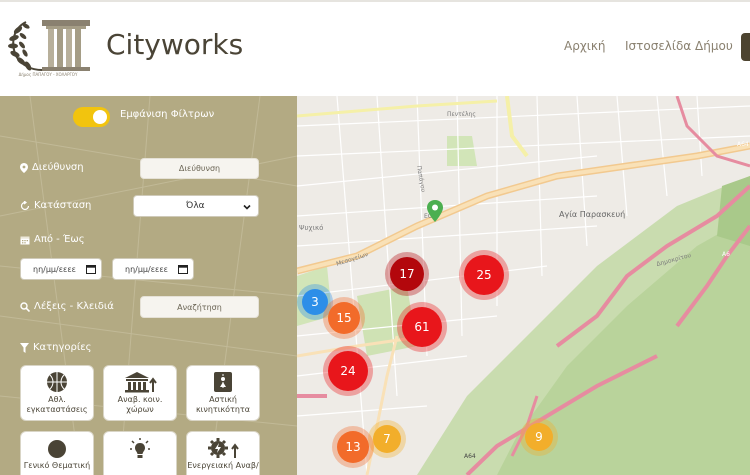 This screenshot has width=750, height=475. Describe the element at coordinates (223, 382) in the screenshot. I see `urban-mobility-icon` at that location.